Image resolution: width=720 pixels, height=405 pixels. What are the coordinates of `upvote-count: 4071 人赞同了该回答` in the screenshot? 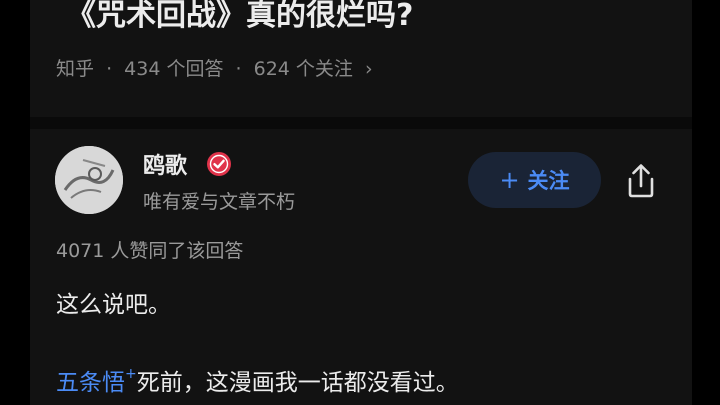 It's located at (150, 251).